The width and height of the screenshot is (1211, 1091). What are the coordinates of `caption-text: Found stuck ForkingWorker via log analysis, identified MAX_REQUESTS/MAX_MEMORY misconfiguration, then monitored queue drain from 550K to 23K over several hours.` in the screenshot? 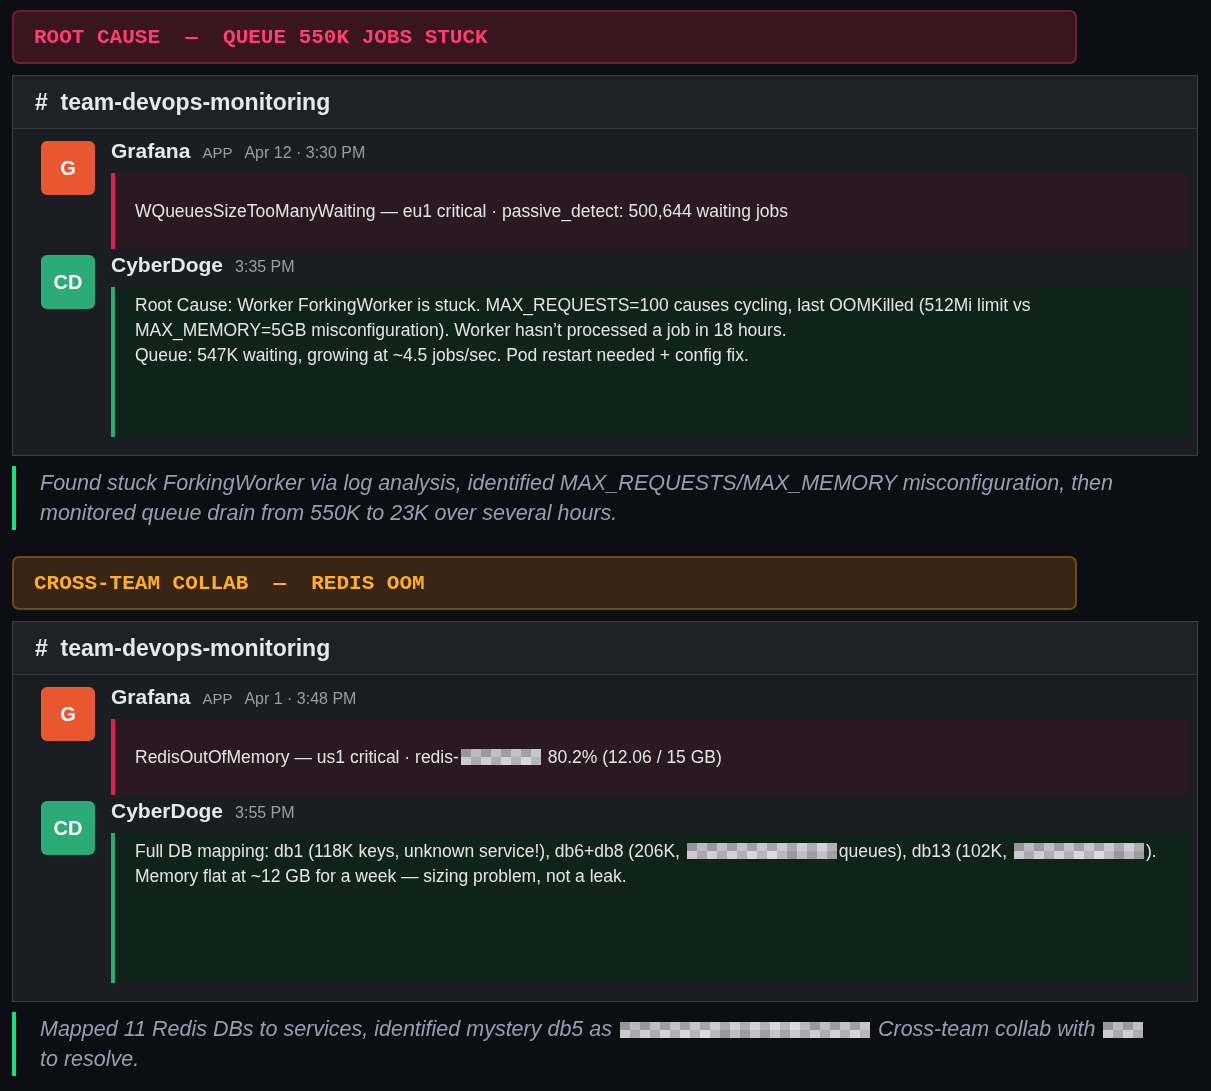 It's located at (586, 498).